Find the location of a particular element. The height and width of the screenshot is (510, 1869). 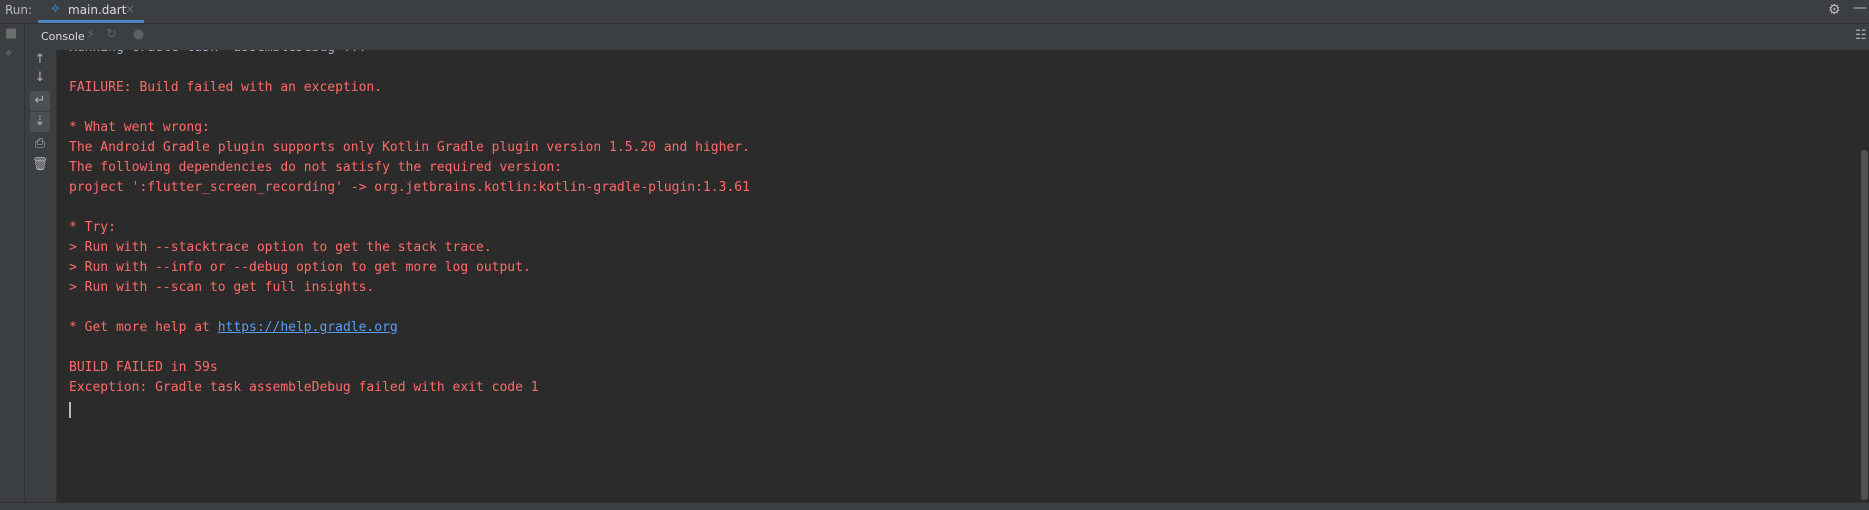

scrollbar-thumb is located at coordinates (1864, 325).